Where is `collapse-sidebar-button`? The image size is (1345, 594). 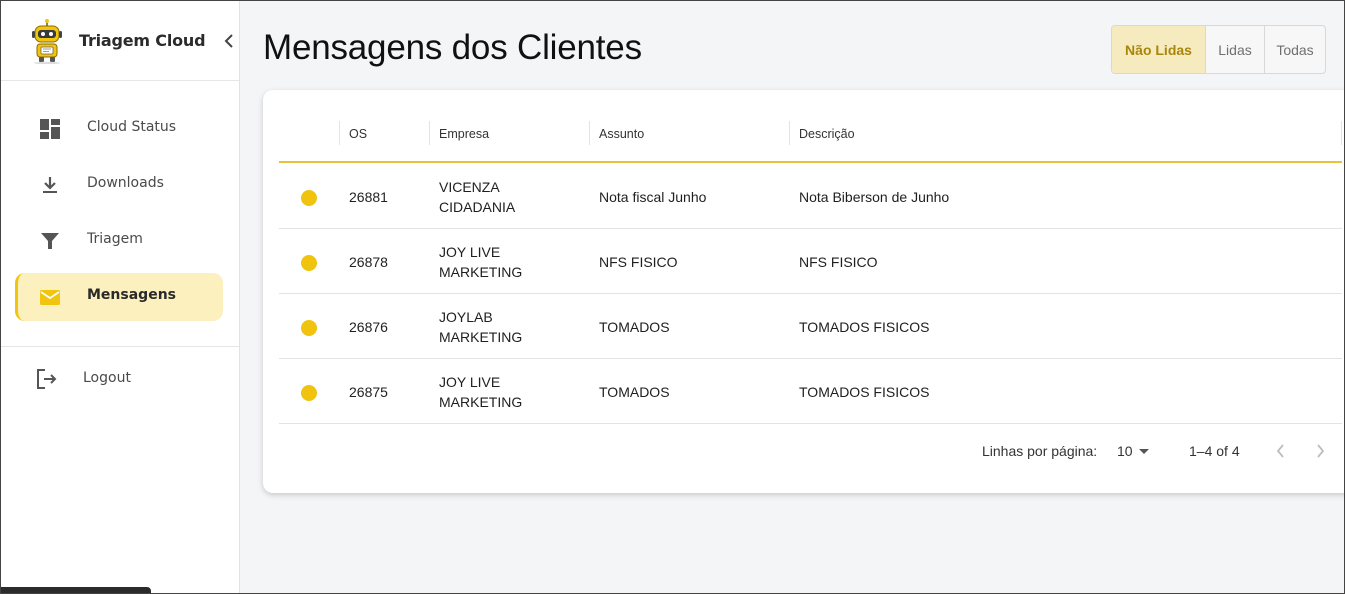
collapse-sidebar-button is located at coordinates (229, 41).